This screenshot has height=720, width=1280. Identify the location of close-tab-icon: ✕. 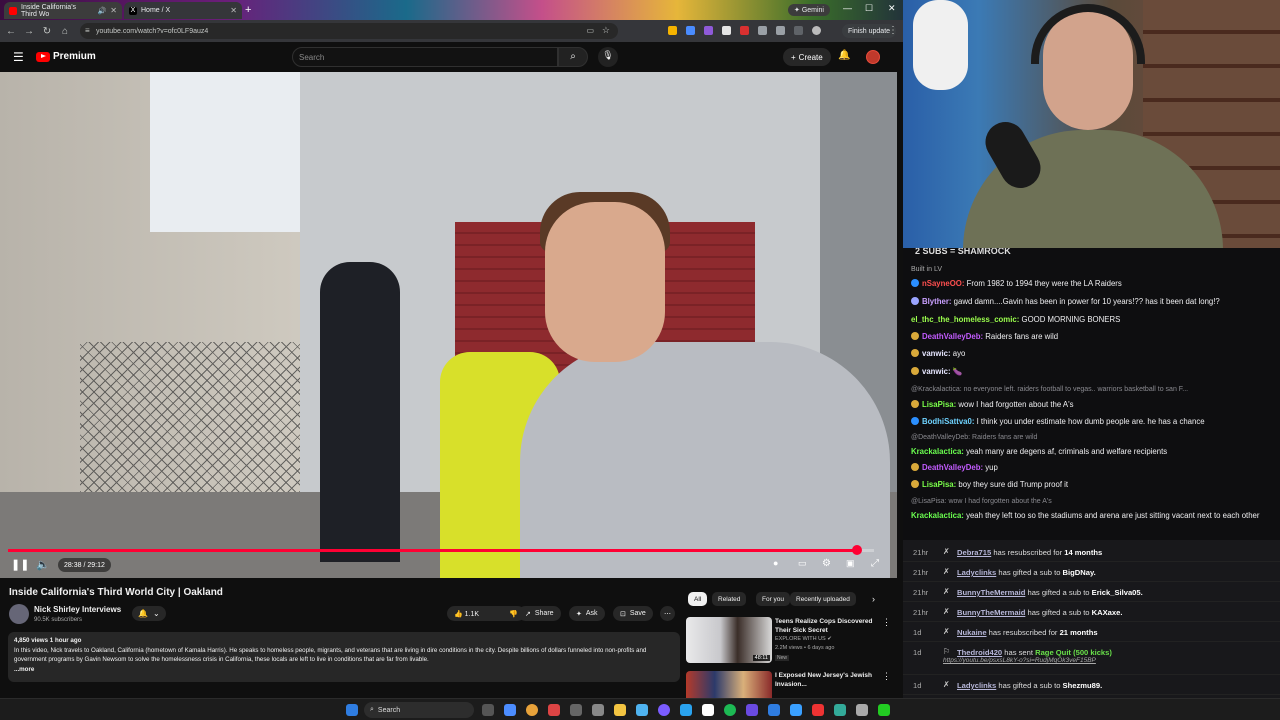
(233, 10).